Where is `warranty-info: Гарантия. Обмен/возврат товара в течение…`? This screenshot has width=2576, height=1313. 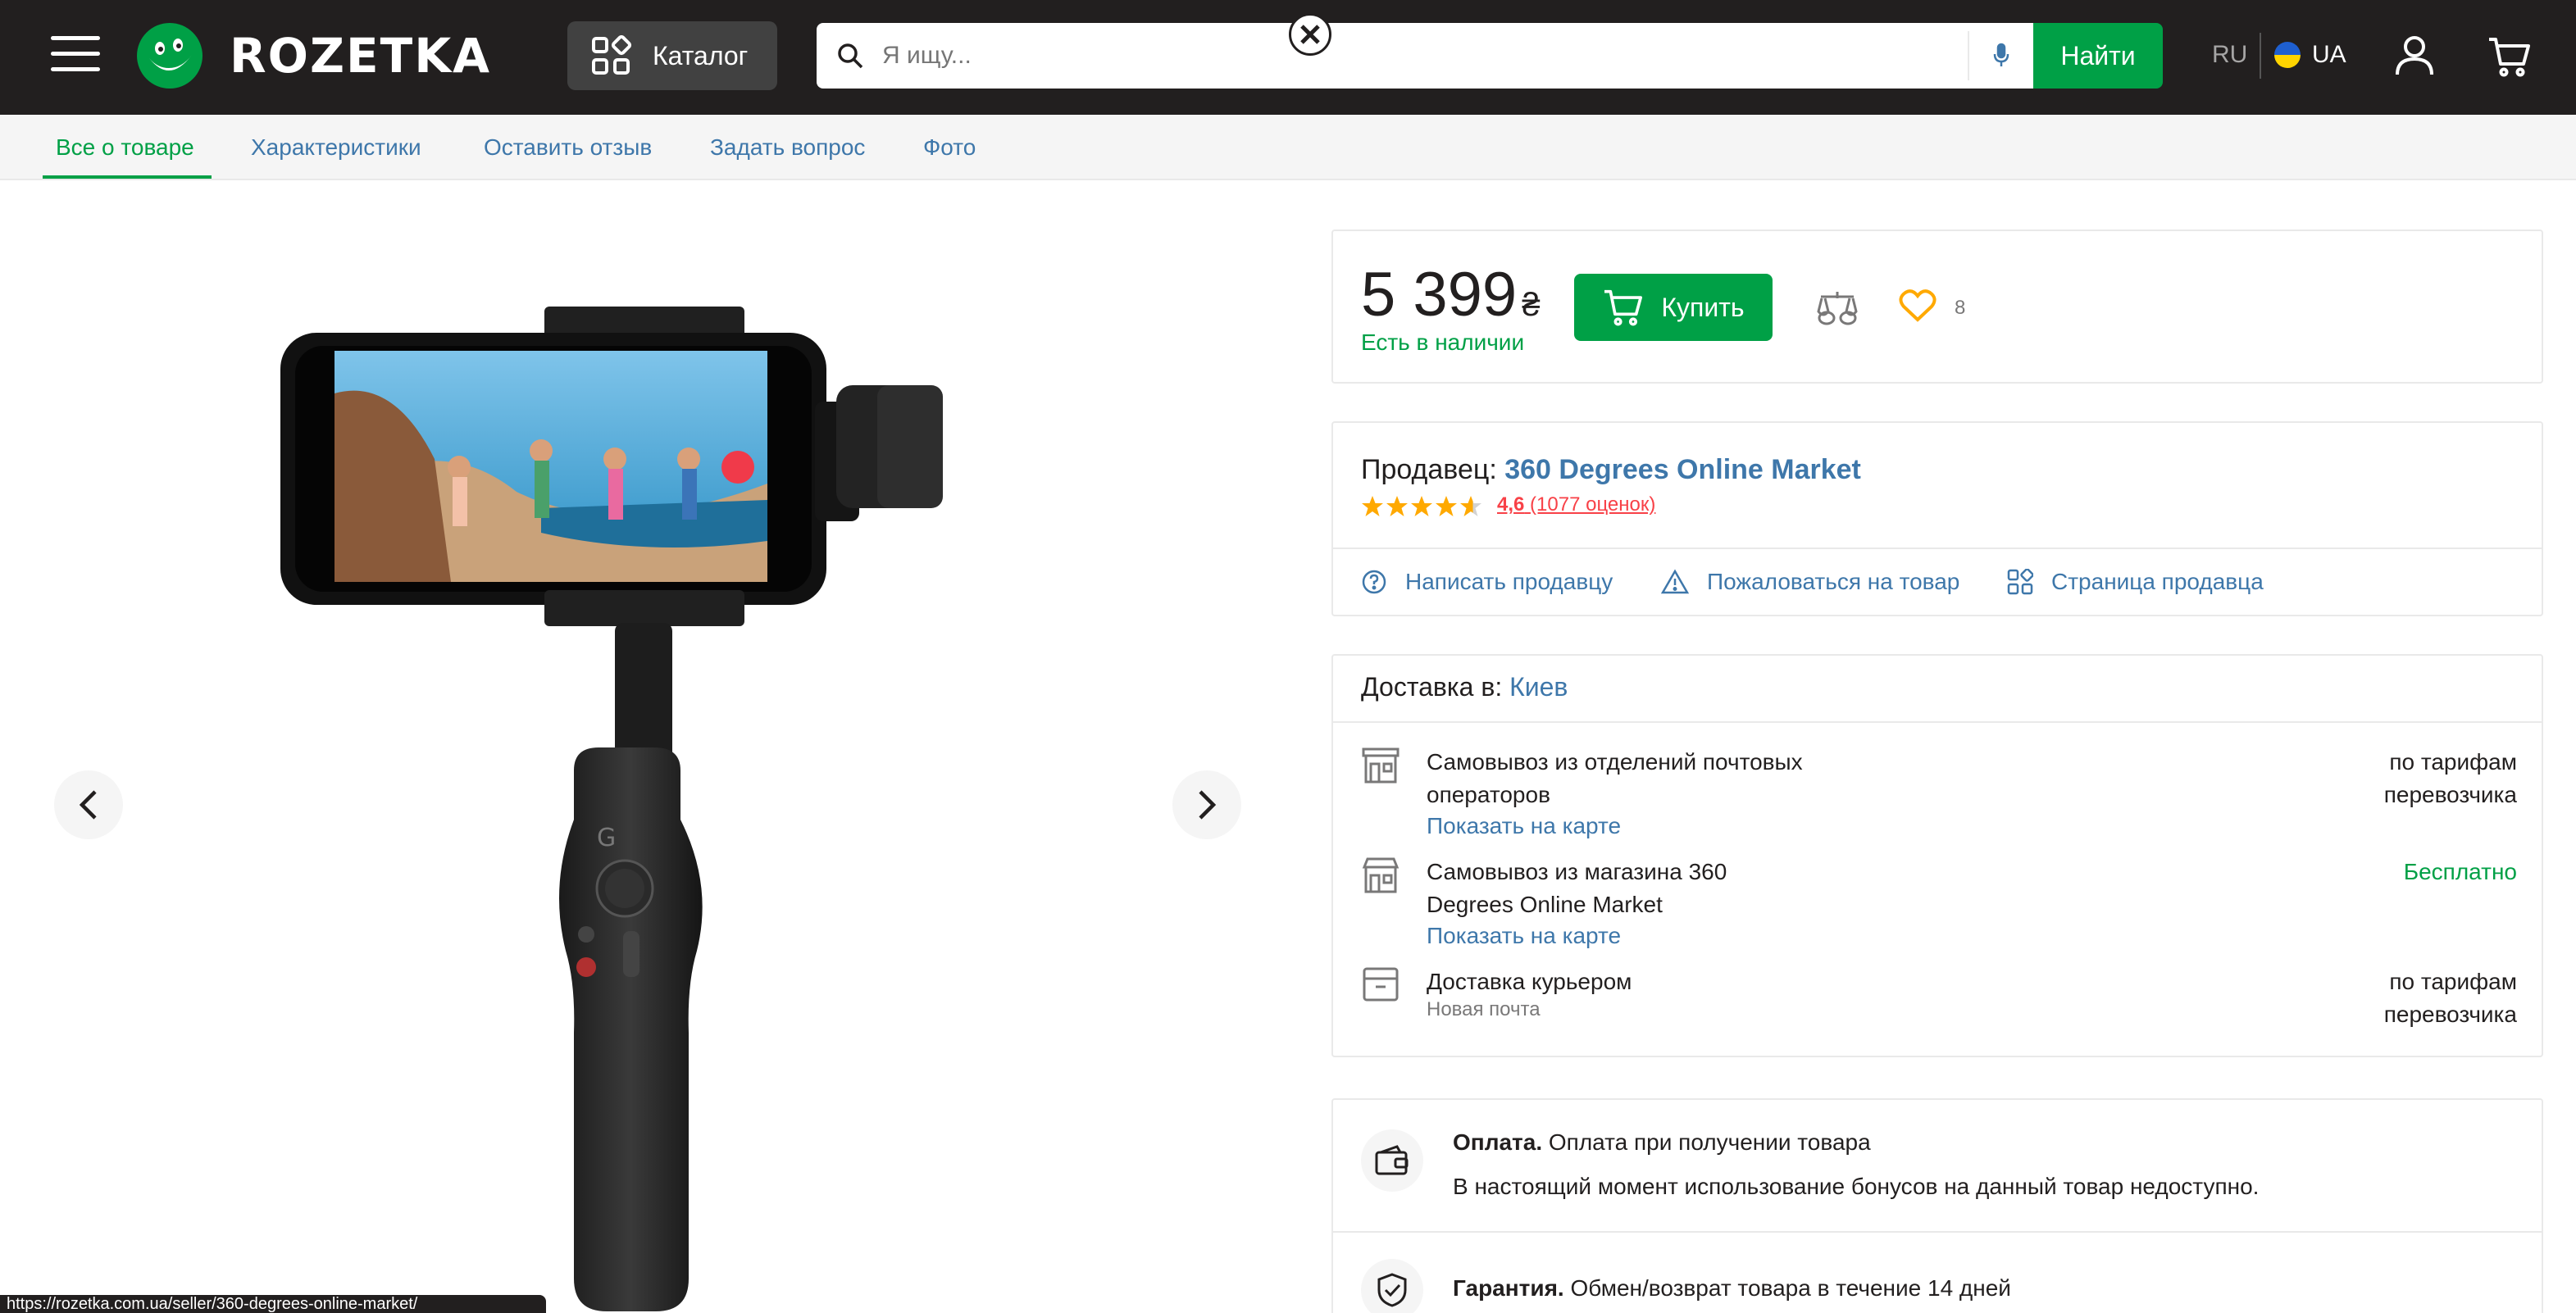 warranty-info: Гарантия. Обмен/возврат товара в течение… is located at coordinates (1732, 1288).